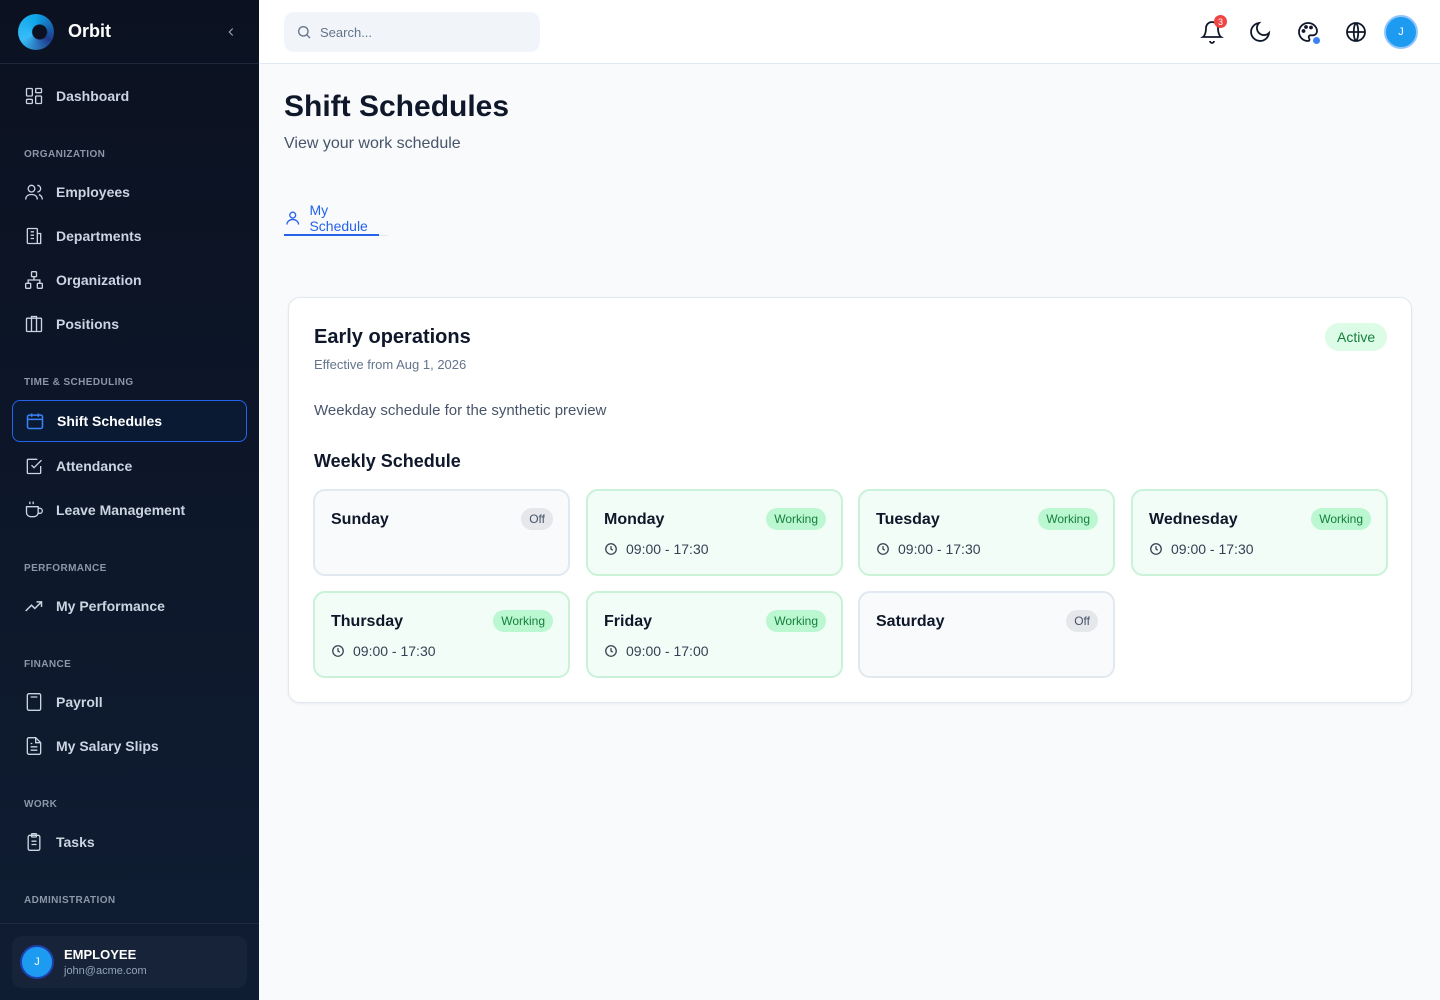 This screenshot has height=1000, width=1440. Describe the element at coordinates (1259, 532) in the screenshot. I see `day-card-wednesday: Wednesday Working 09:00 - 17:30` at that location.